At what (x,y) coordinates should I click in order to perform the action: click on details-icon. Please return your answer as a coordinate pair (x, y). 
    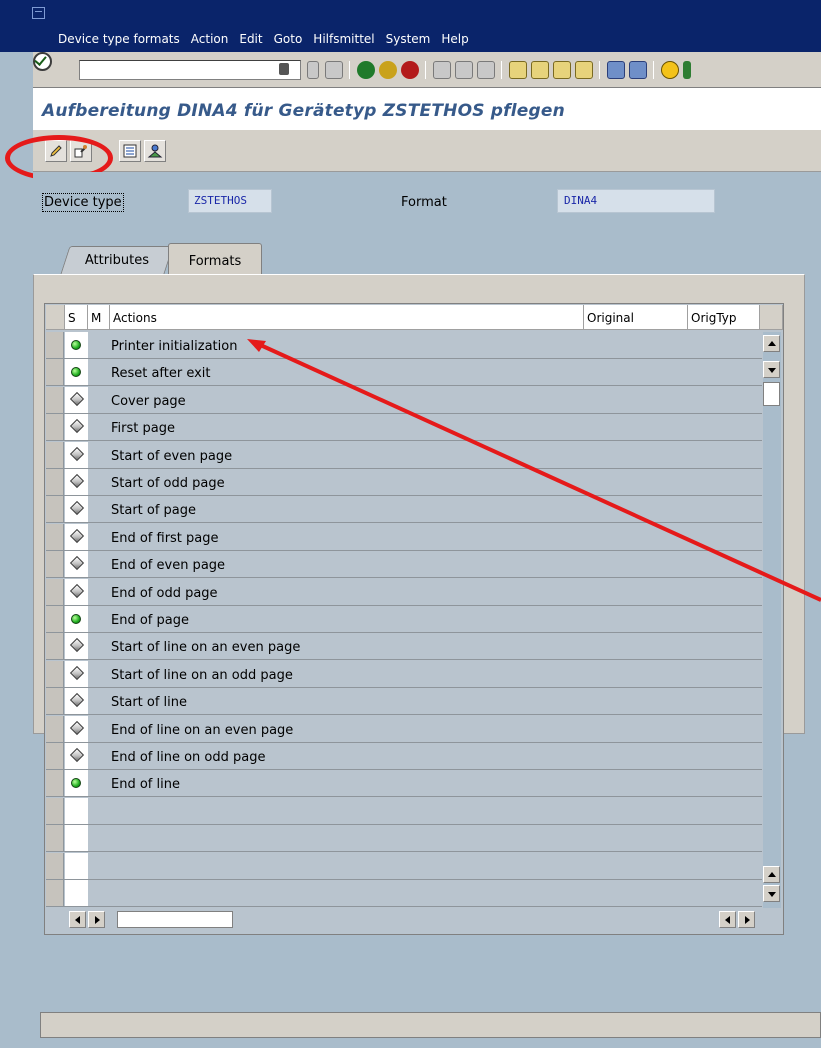
    Looking at the image, I should click on (130, 151).